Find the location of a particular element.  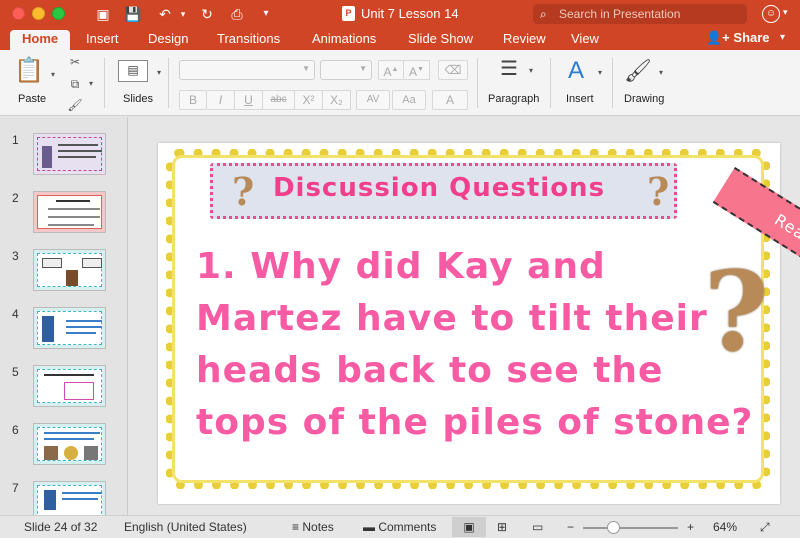

slides-button-label: Slides is located at coordinates (138, 99).